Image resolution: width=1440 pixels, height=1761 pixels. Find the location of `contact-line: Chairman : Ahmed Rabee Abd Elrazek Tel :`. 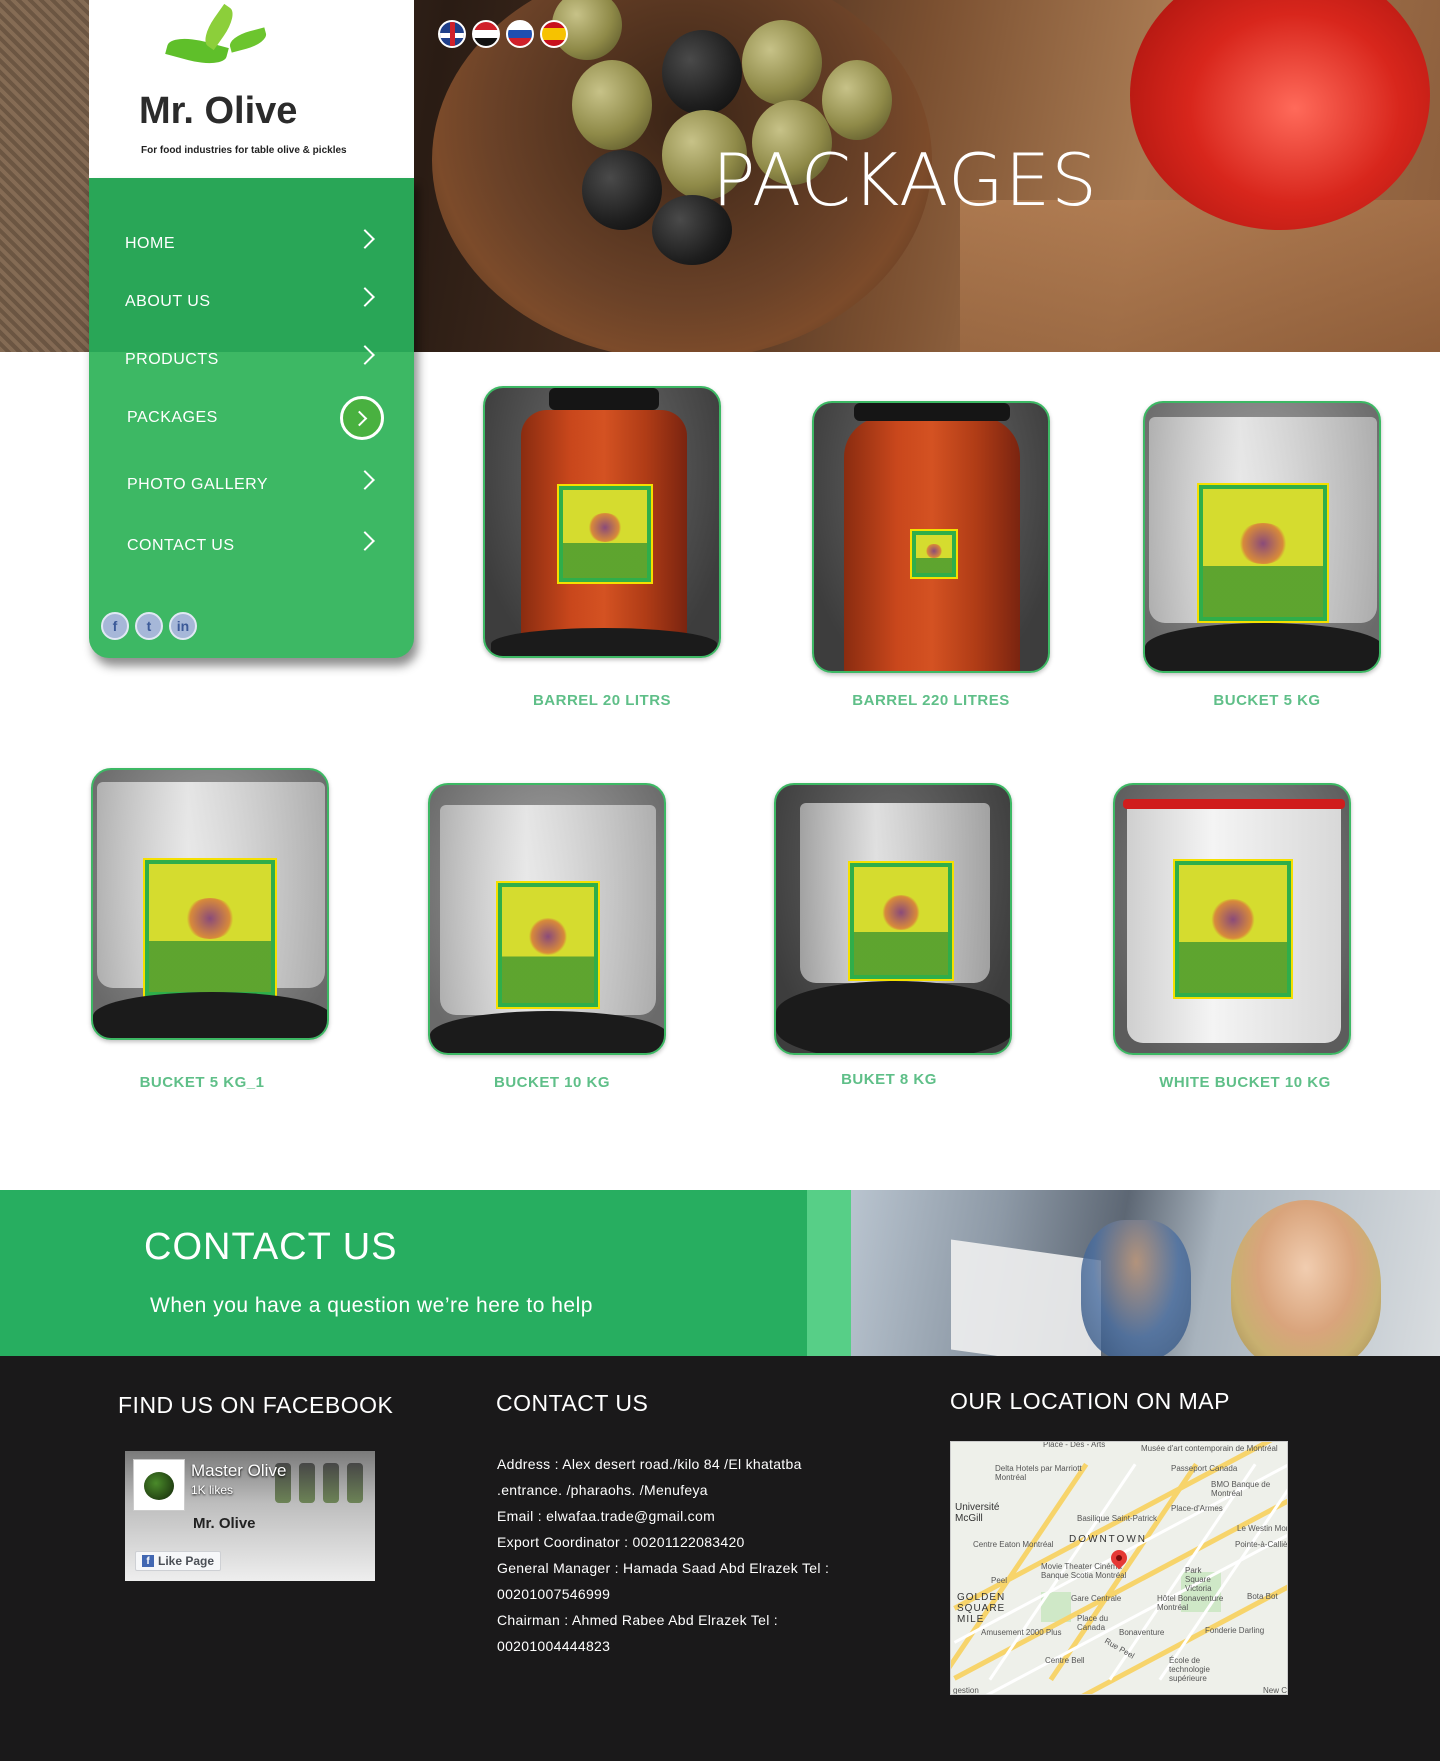

contact-line: Chairman : Ahmed Rabee Abd Elrazek Tel : is located at coordinates (638, 1620).